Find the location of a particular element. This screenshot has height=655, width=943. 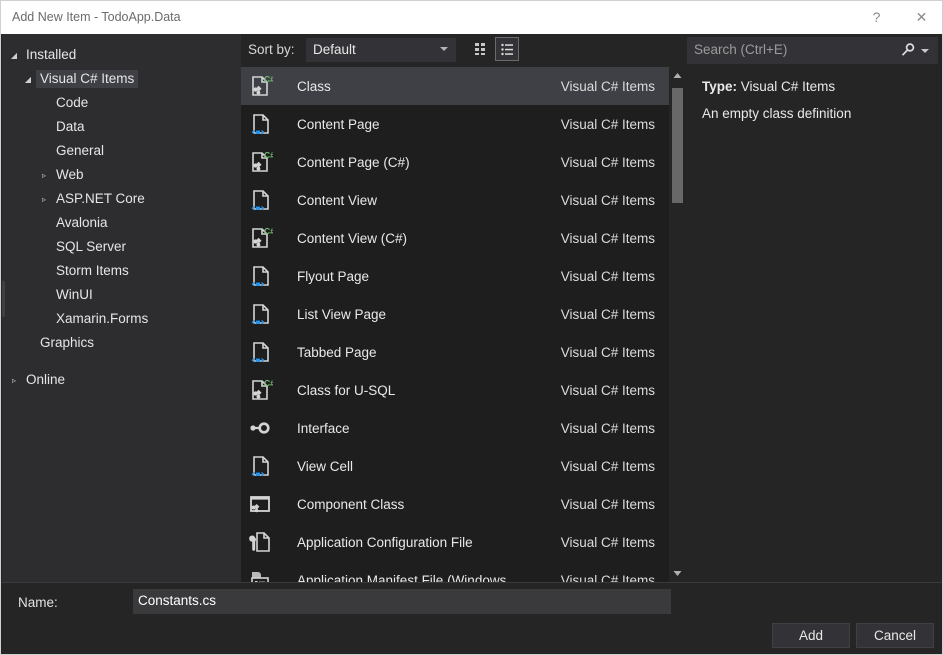

cancel-button: Cancel is located at coordinates (895, 635).